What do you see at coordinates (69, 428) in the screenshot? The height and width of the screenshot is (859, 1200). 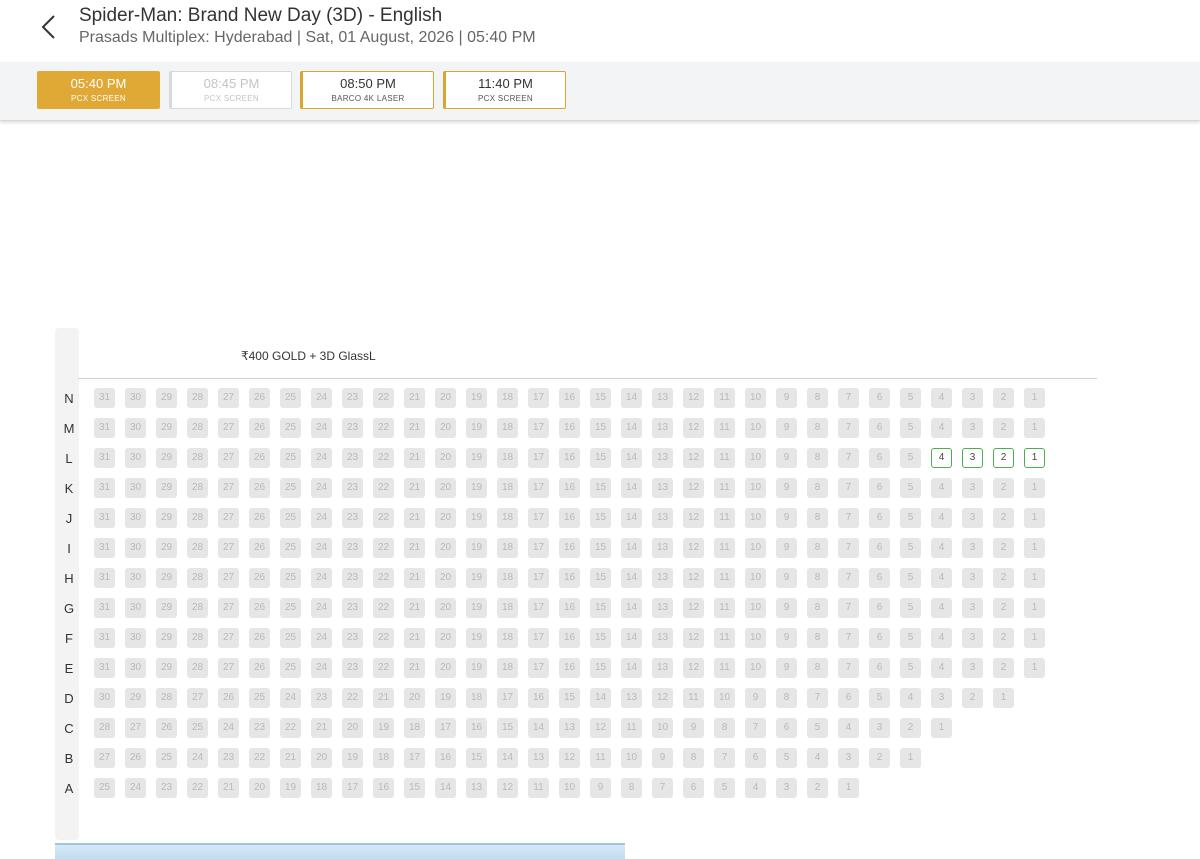 I see `row-label: M` at bounding box center [69, 428].